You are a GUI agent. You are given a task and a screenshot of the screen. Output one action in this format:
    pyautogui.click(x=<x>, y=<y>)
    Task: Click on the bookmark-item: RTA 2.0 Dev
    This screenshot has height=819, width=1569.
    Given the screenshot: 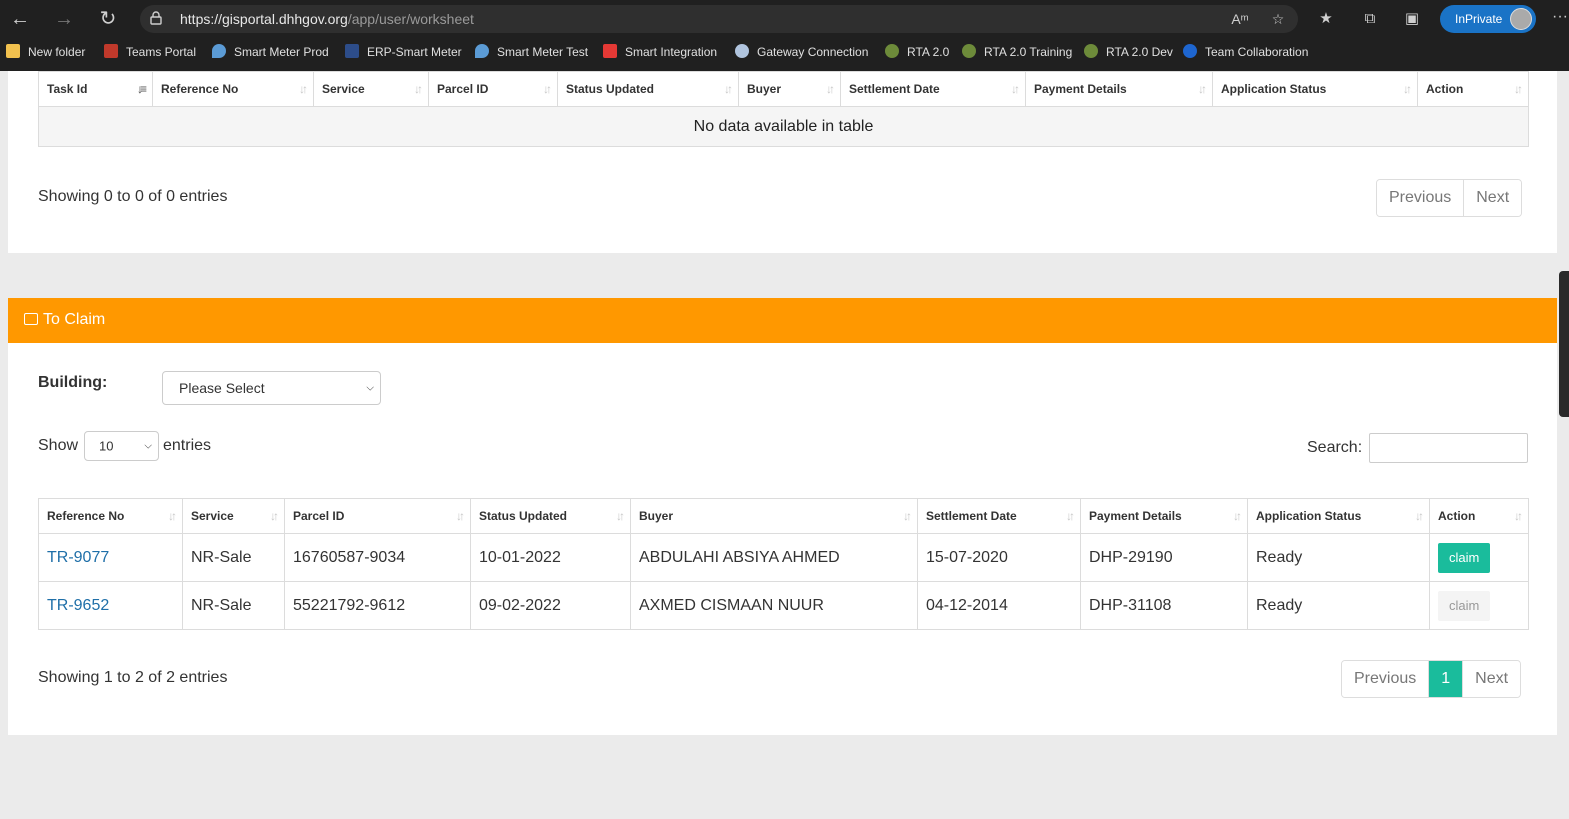 What is the action you would take?
    pyautogui.click(x=1128, y=52)
    